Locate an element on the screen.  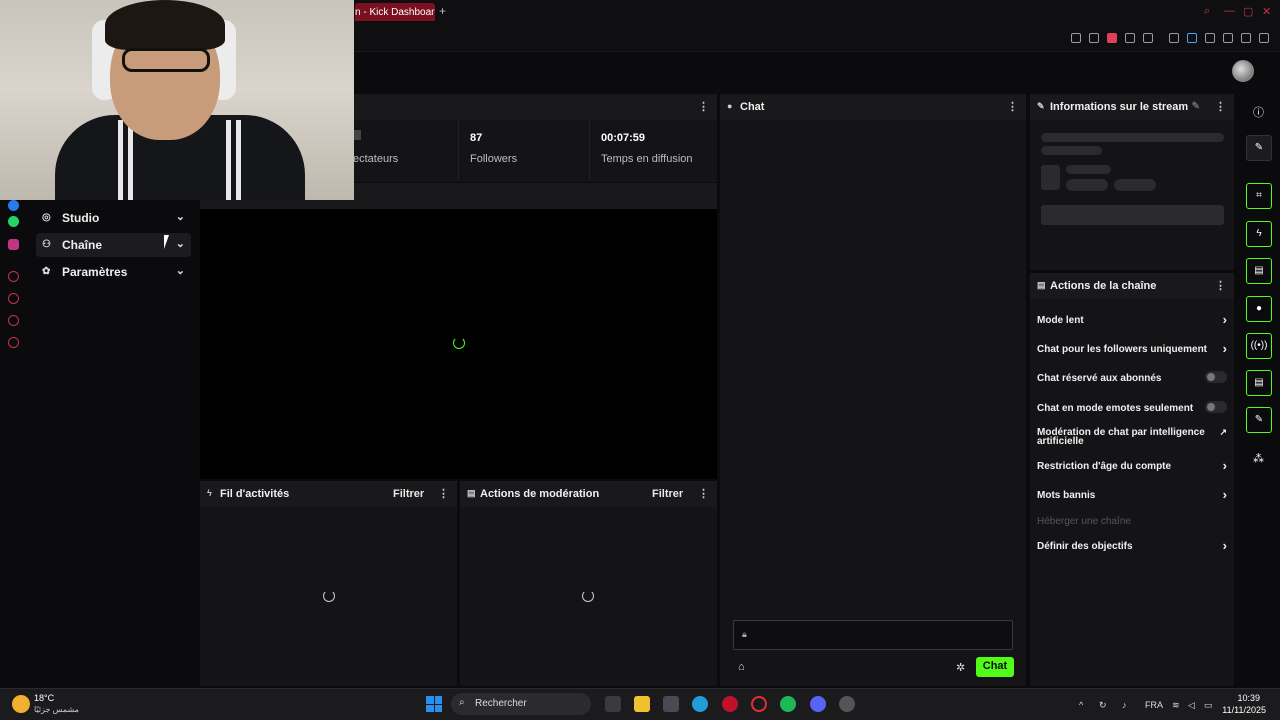
clock-date: 11/11/2025 is located at coordinates (1241, 710).